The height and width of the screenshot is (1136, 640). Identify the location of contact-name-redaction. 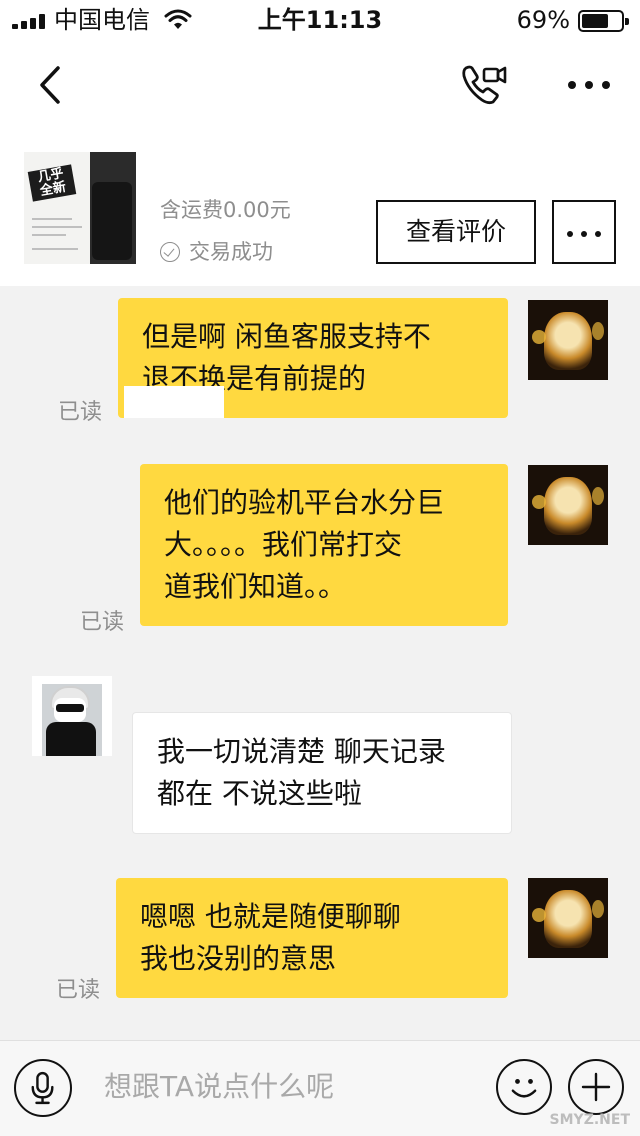
(174, 402).